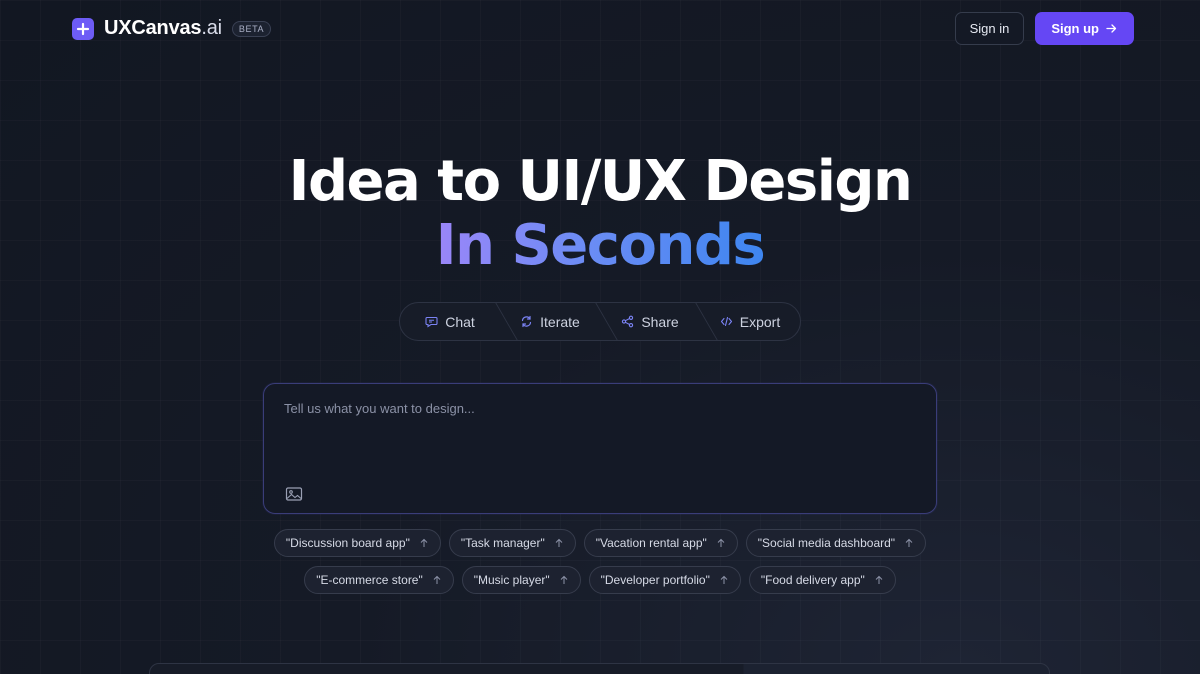 The height and width of the screenshot is (674, 1200). What do you see at coordinates (460, 321) in the screenshot?
I see `feature-label: Chat` at bounding box center [460, 321].